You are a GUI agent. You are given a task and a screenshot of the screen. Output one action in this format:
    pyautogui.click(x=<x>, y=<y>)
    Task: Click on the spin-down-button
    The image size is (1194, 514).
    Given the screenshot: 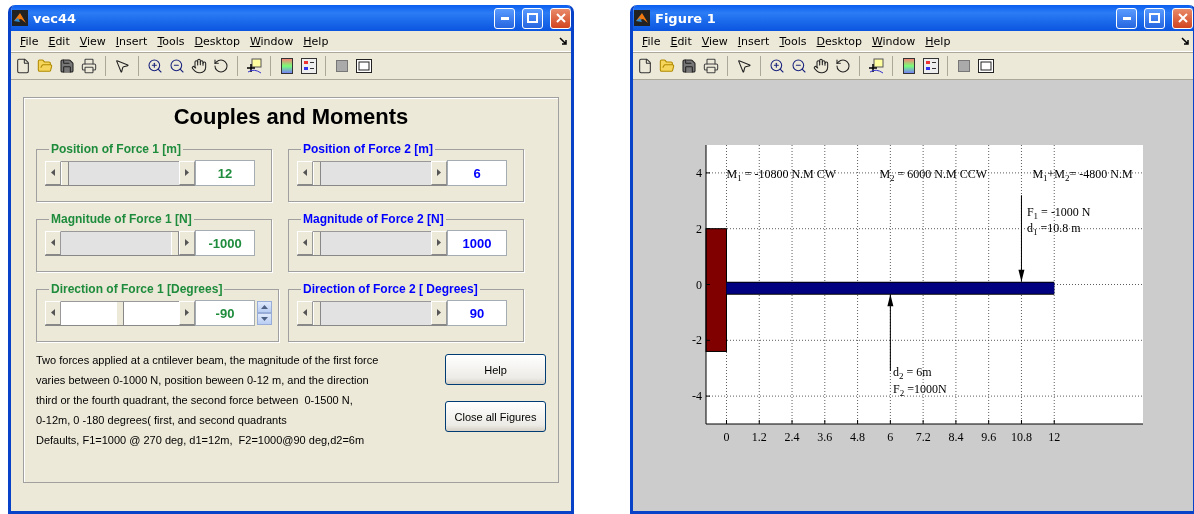 What is the action you would take?
    pyautogui.click(x=264, y=319)
    